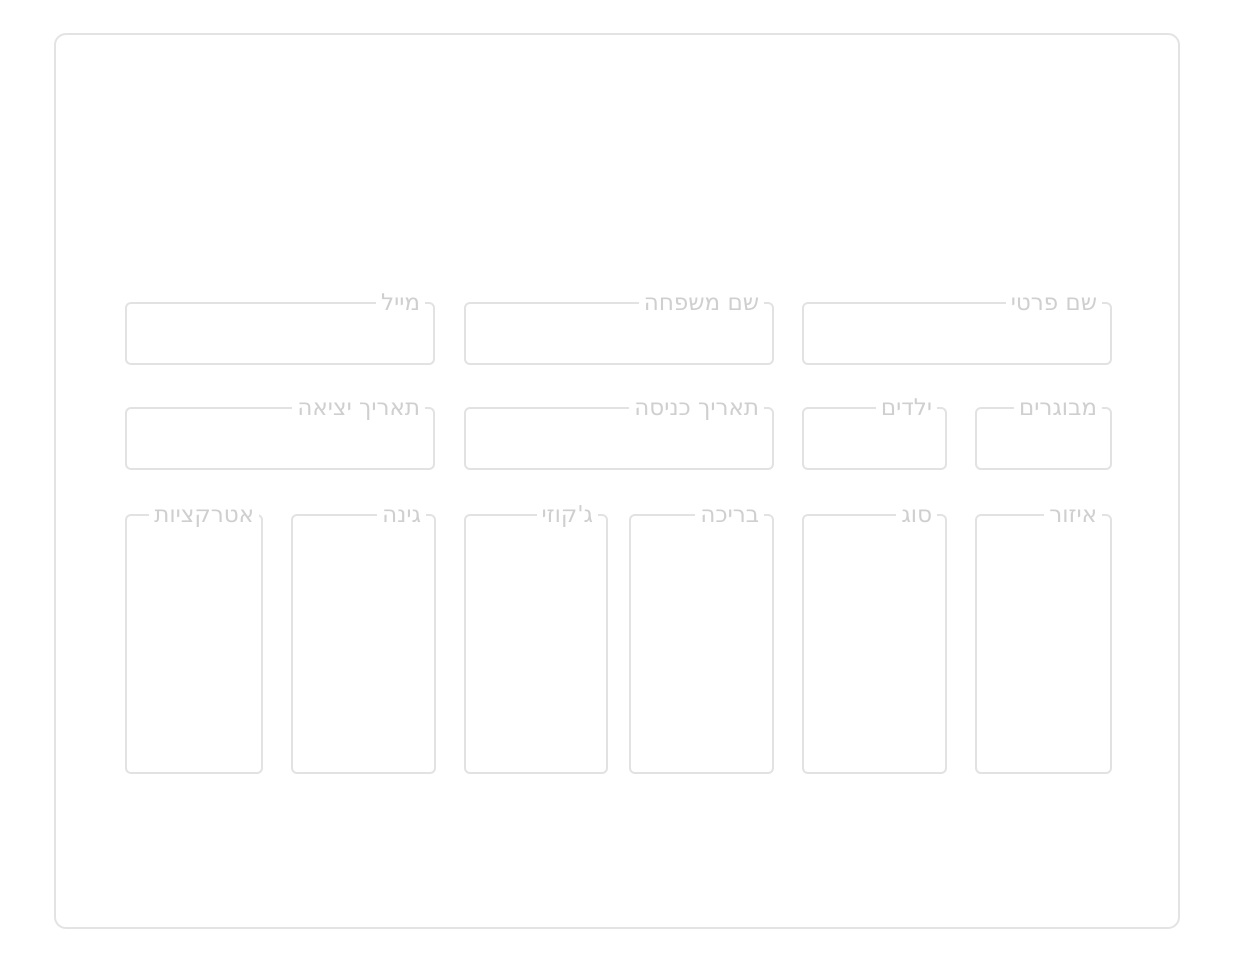 This screenshot has width=1237, height=954. I want to click on check-out-field: תאריך יציאה, so click(280, 433).